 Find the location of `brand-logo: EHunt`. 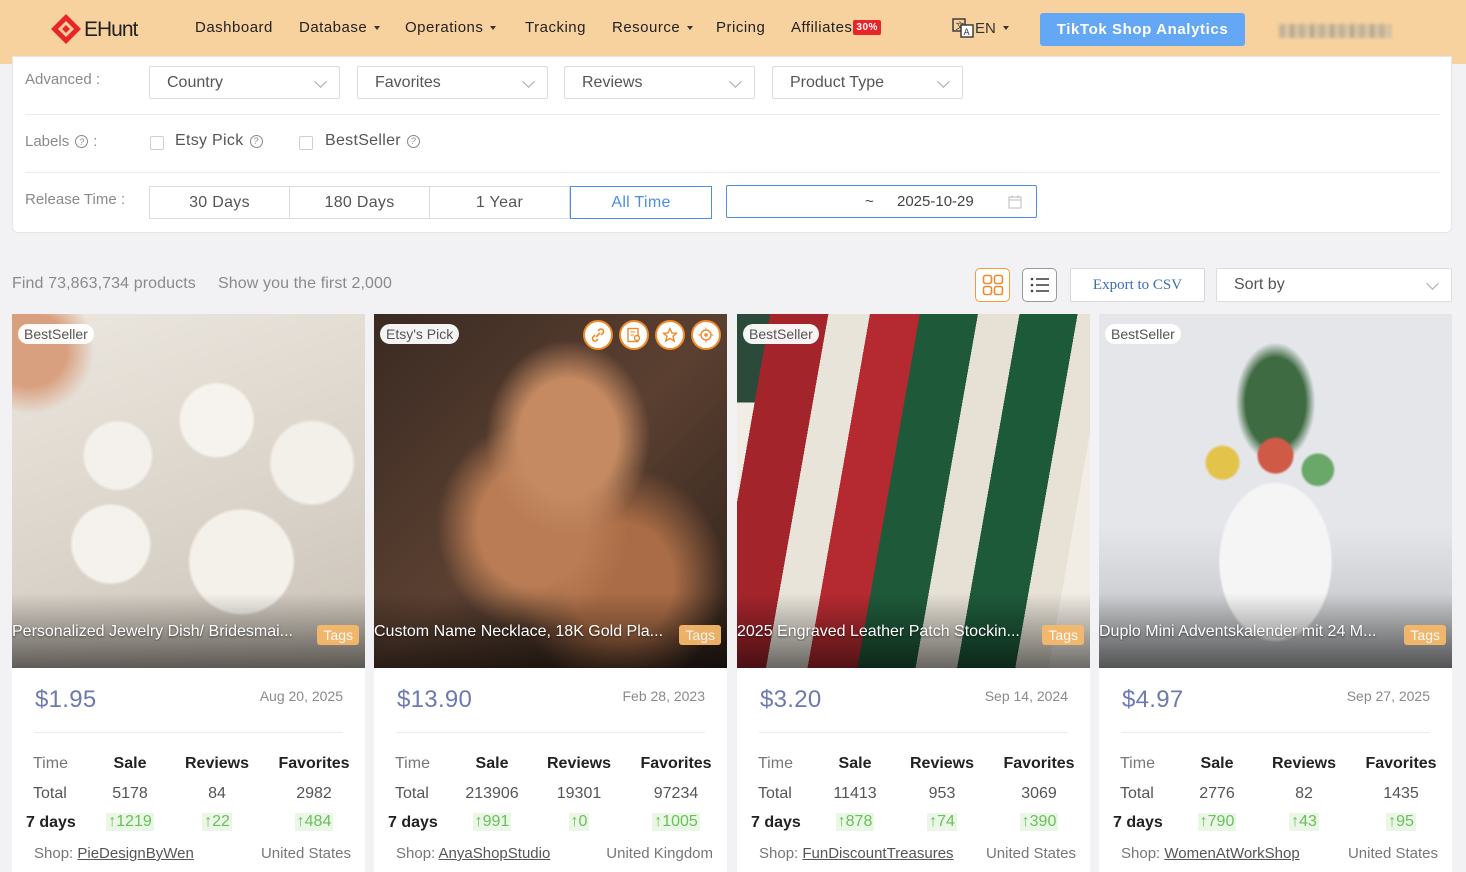

brand-logo: EHunt is located at coordinates (93, 30).